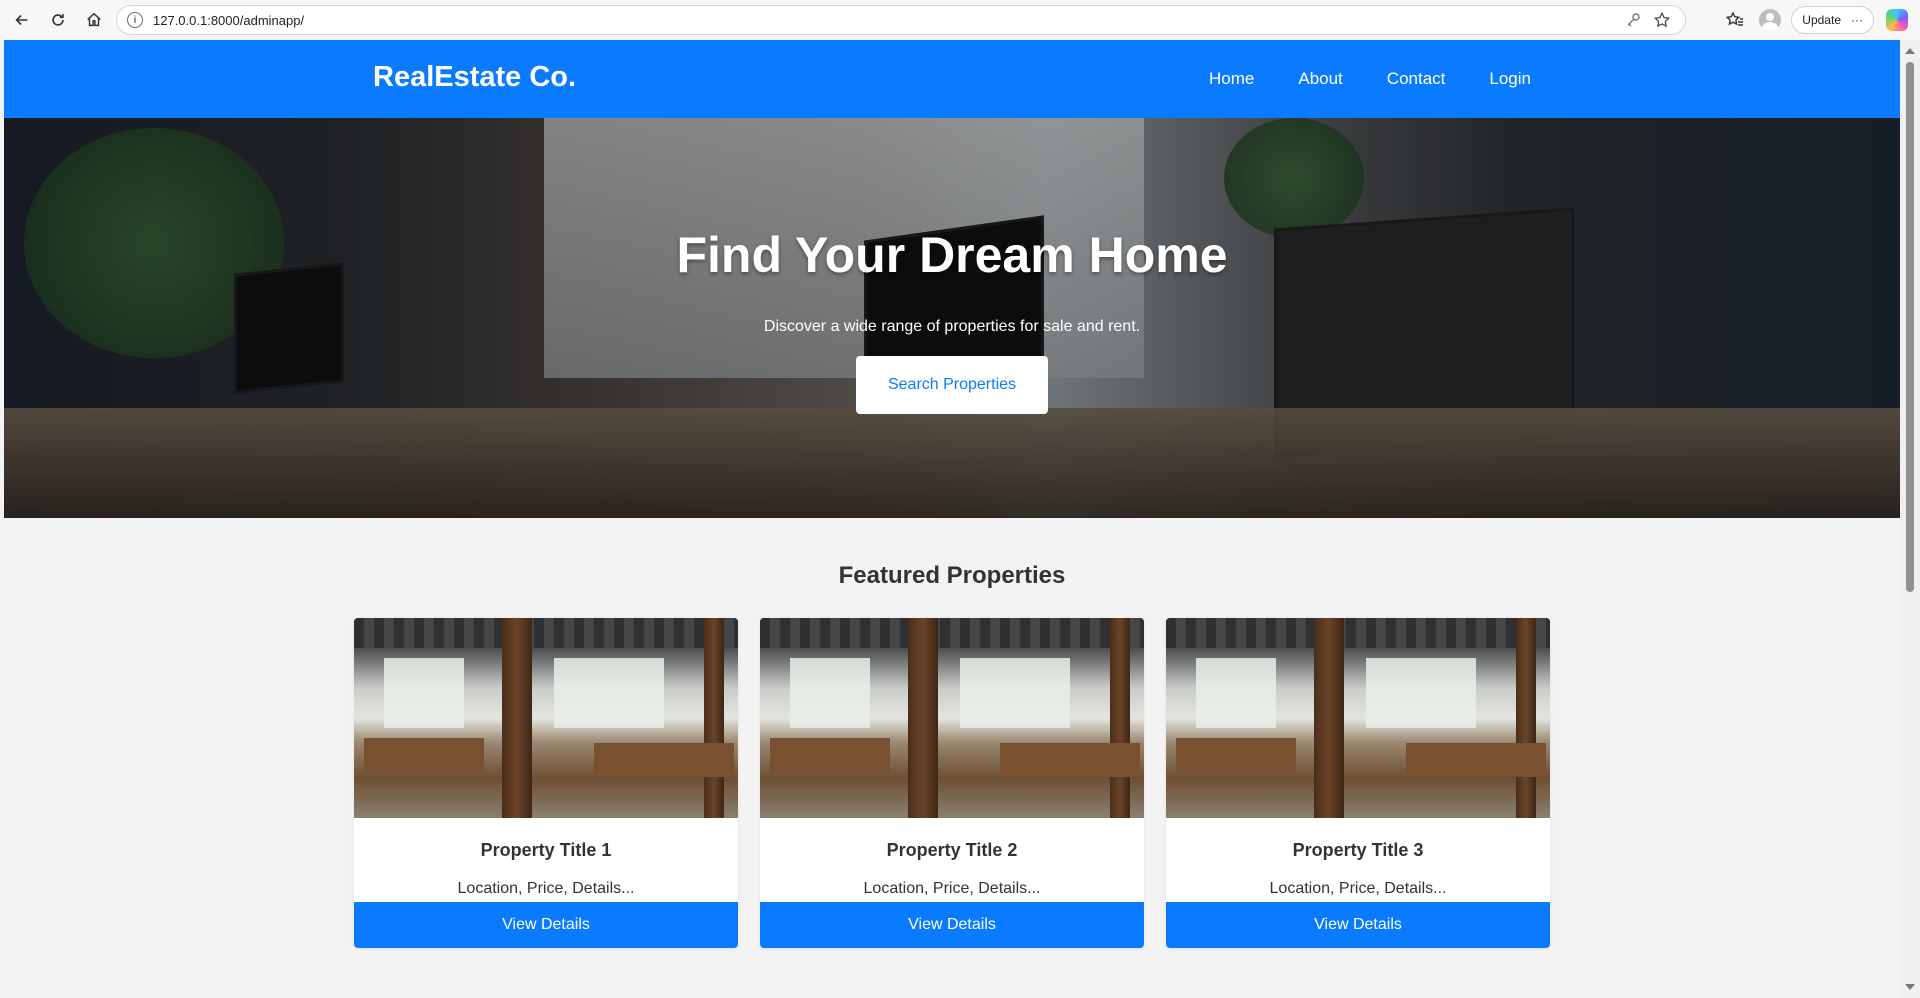  Describe the element at coordinates (952, 575) in the screenshot. I see `featured-heading: Featured Properties` at that location.